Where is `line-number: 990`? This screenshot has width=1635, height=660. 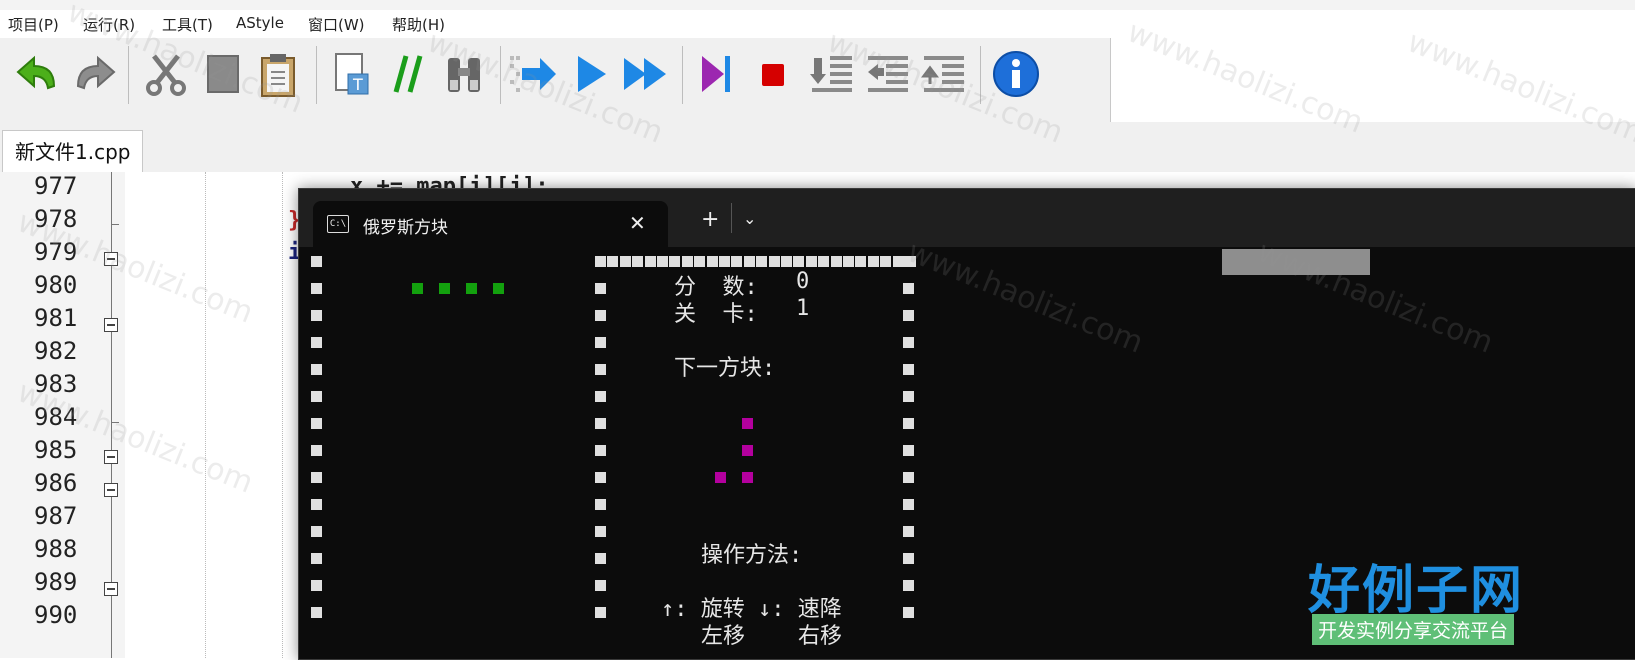 line-number: 990 is located at coordinates (56, 615).